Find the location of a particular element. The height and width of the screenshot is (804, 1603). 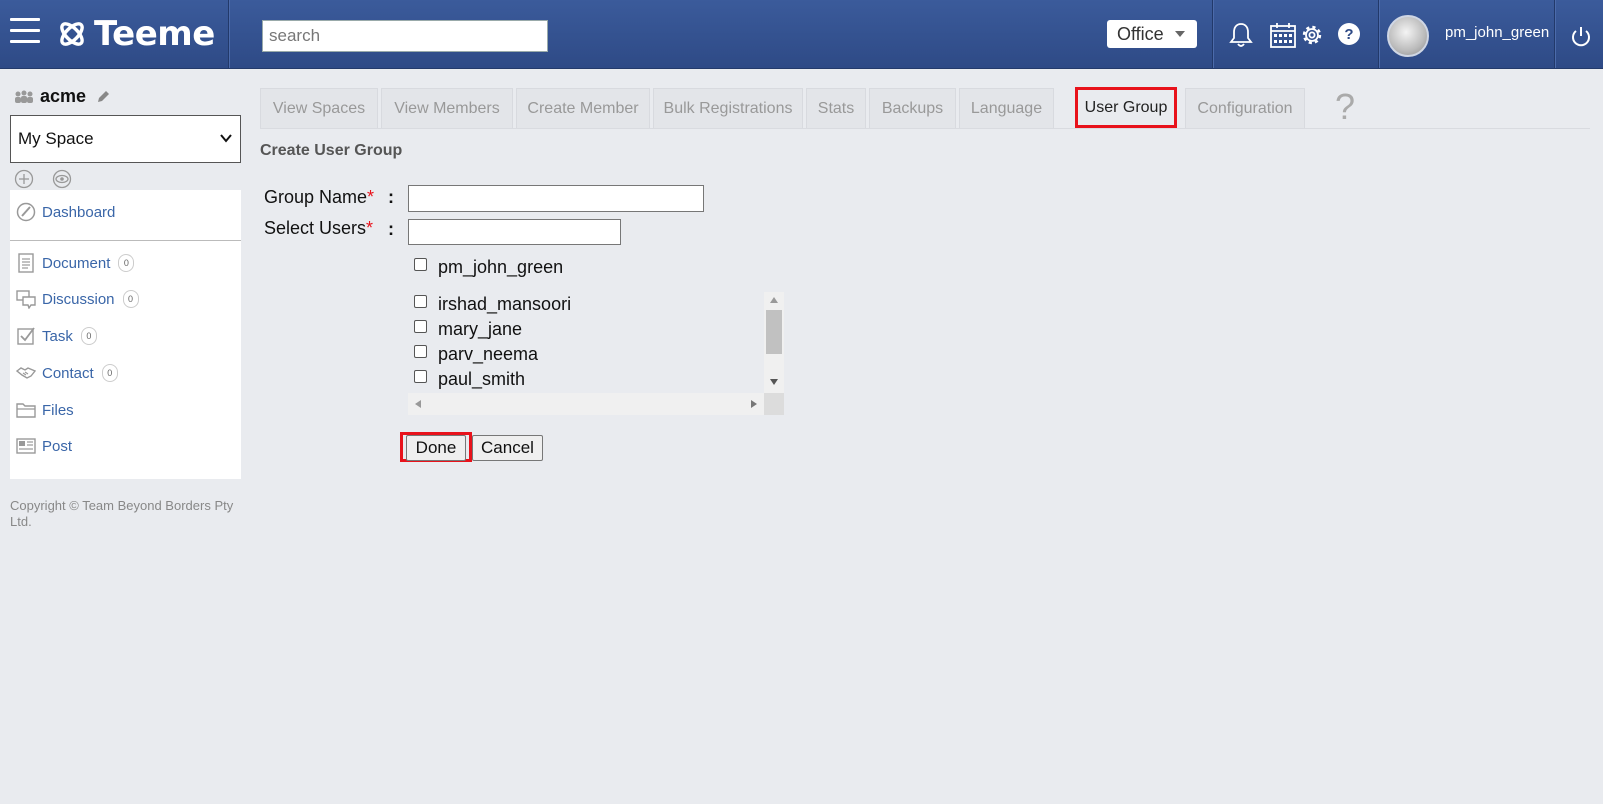

group-name-label: Group Name* is located at coordinates (319, 197).